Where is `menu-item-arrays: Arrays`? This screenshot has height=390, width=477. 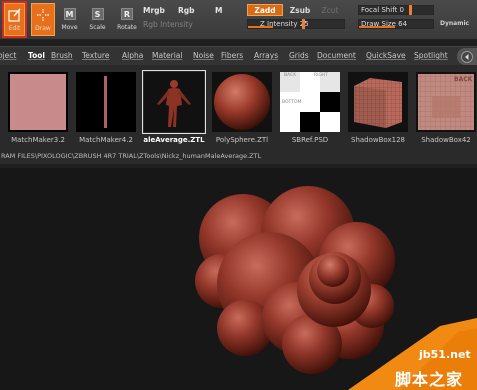
menu-item-arrays: Arrays is located at coordinates (266, 55).